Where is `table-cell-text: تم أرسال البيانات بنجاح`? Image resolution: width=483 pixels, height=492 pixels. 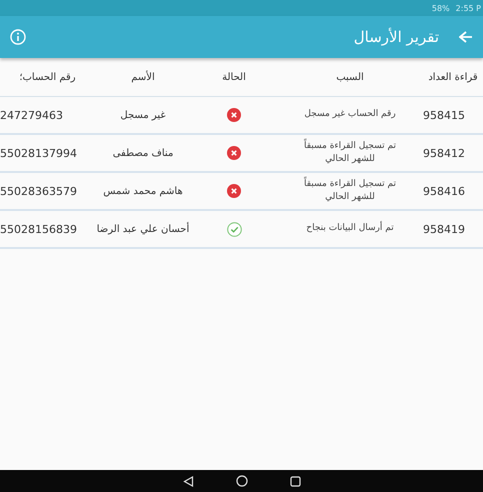
table-cell-text: تم أرسال البيانات بنجاح is located at coordinates (350, 228).